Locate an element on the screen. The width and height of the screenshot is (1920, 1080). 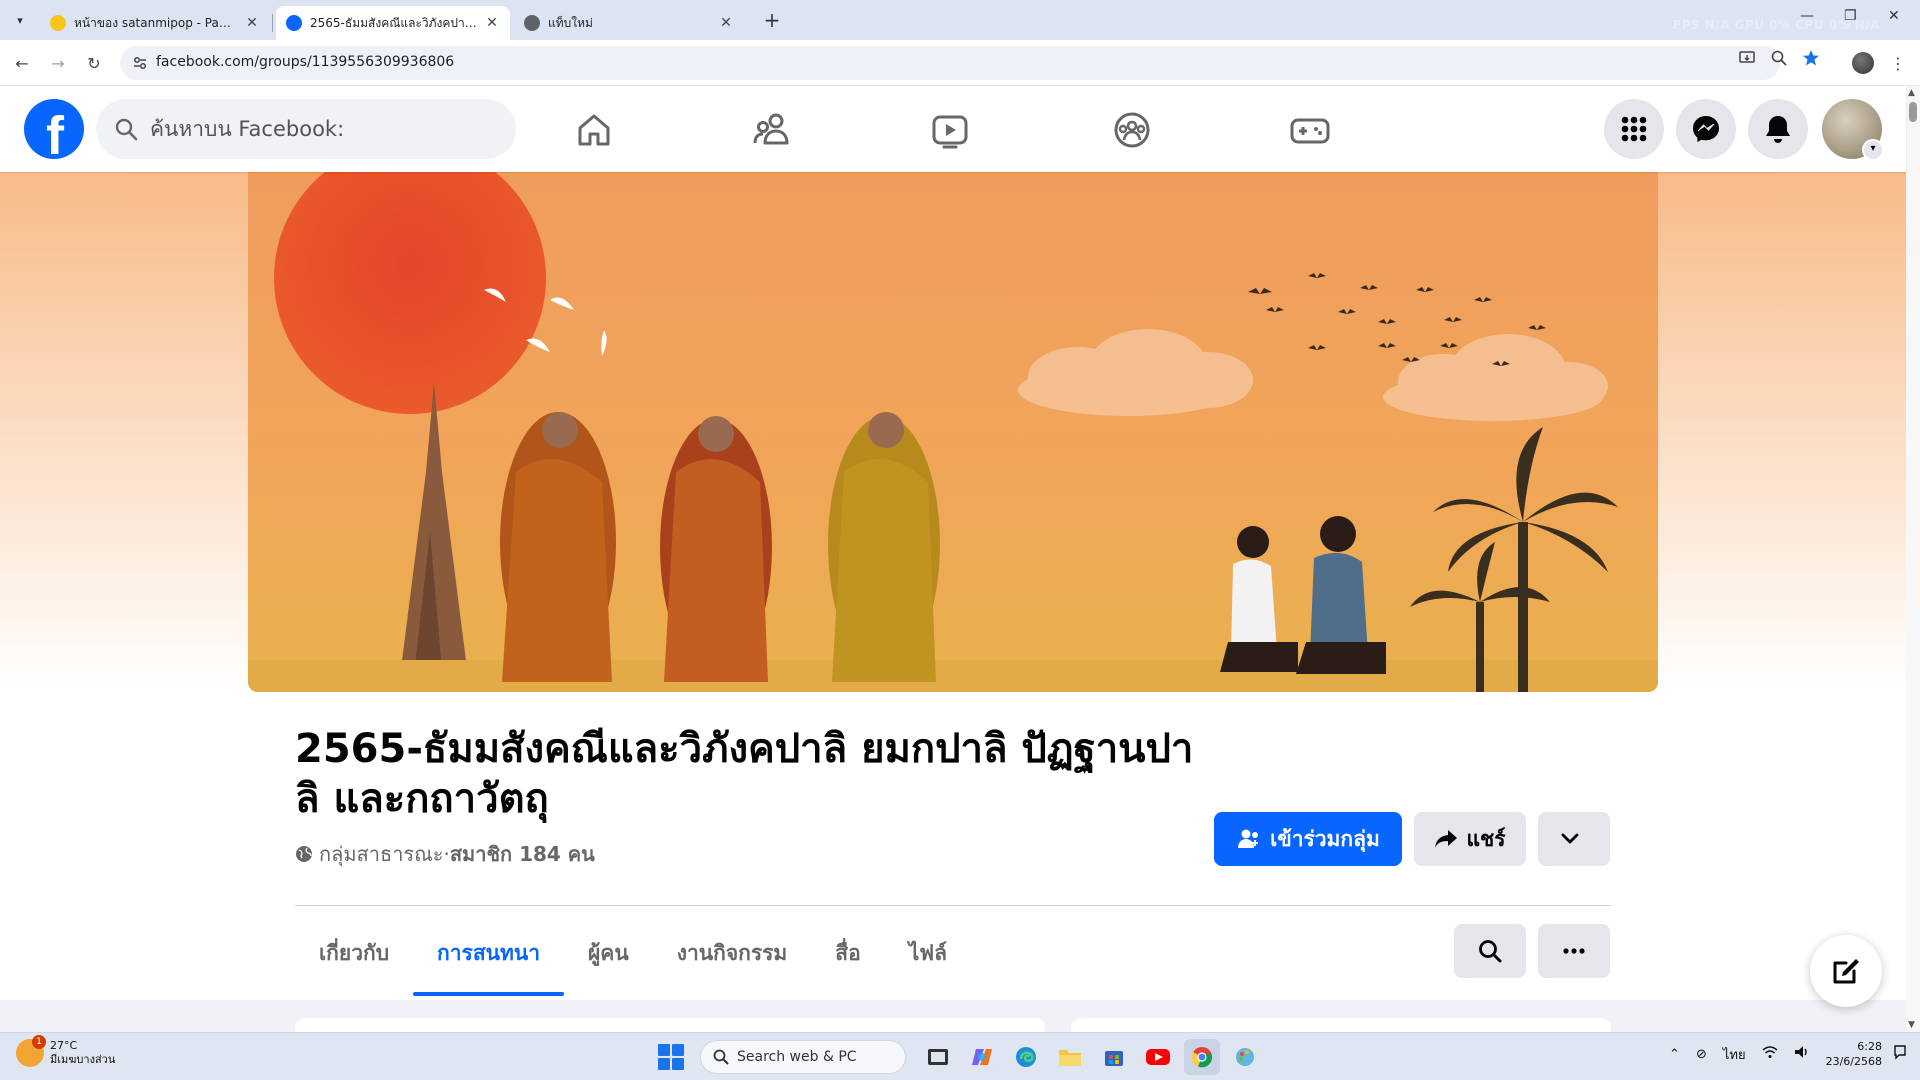
notifications-icon is located at coordinates (1778, 129).